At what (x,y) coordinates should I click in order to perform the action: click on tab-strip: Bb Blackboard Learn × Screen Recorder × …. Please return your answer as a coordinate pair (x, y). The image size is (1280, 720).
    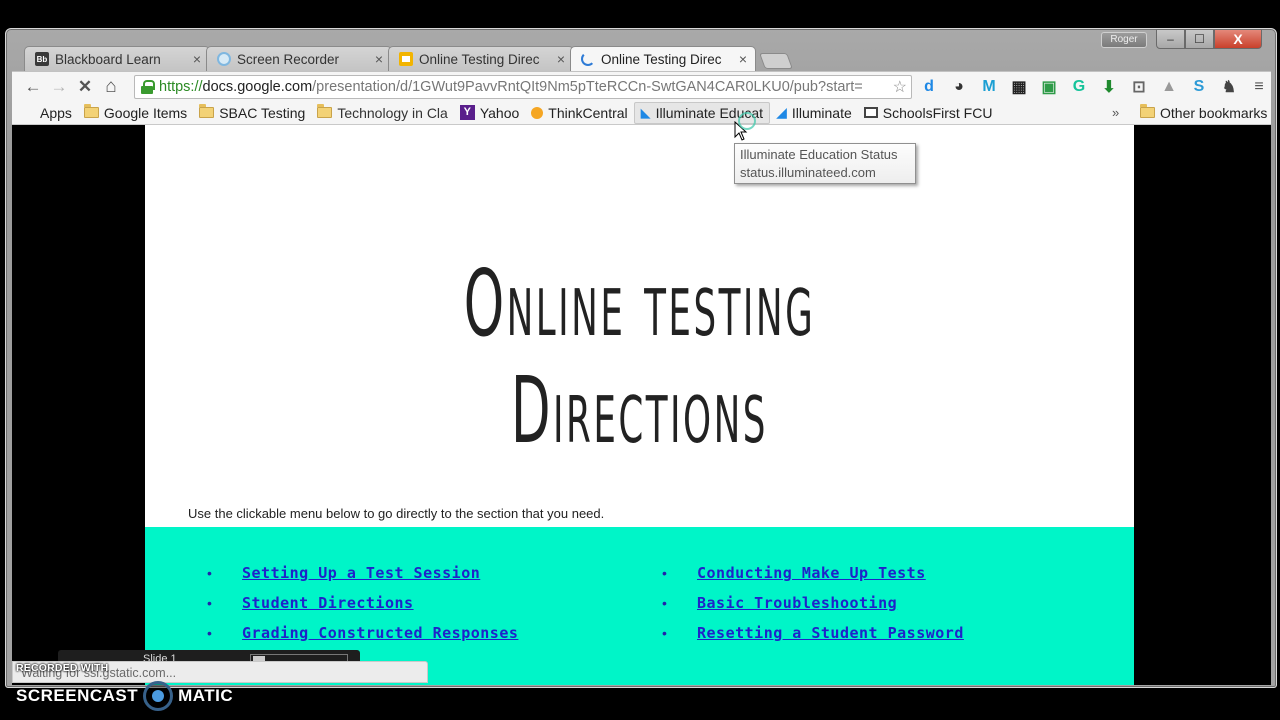
    Looking at the image, I should click on (408, 58).